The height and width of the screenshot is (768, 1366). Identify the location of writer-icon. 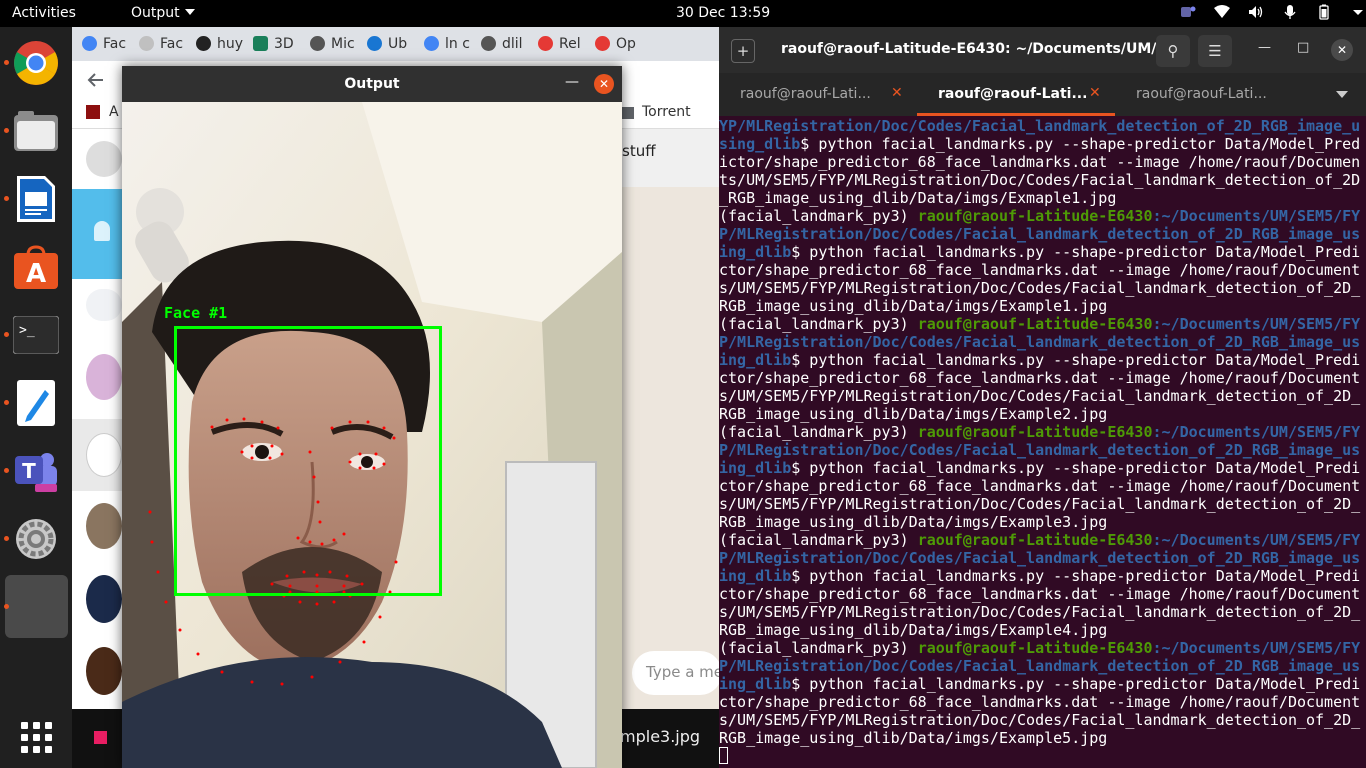
(36, 199).